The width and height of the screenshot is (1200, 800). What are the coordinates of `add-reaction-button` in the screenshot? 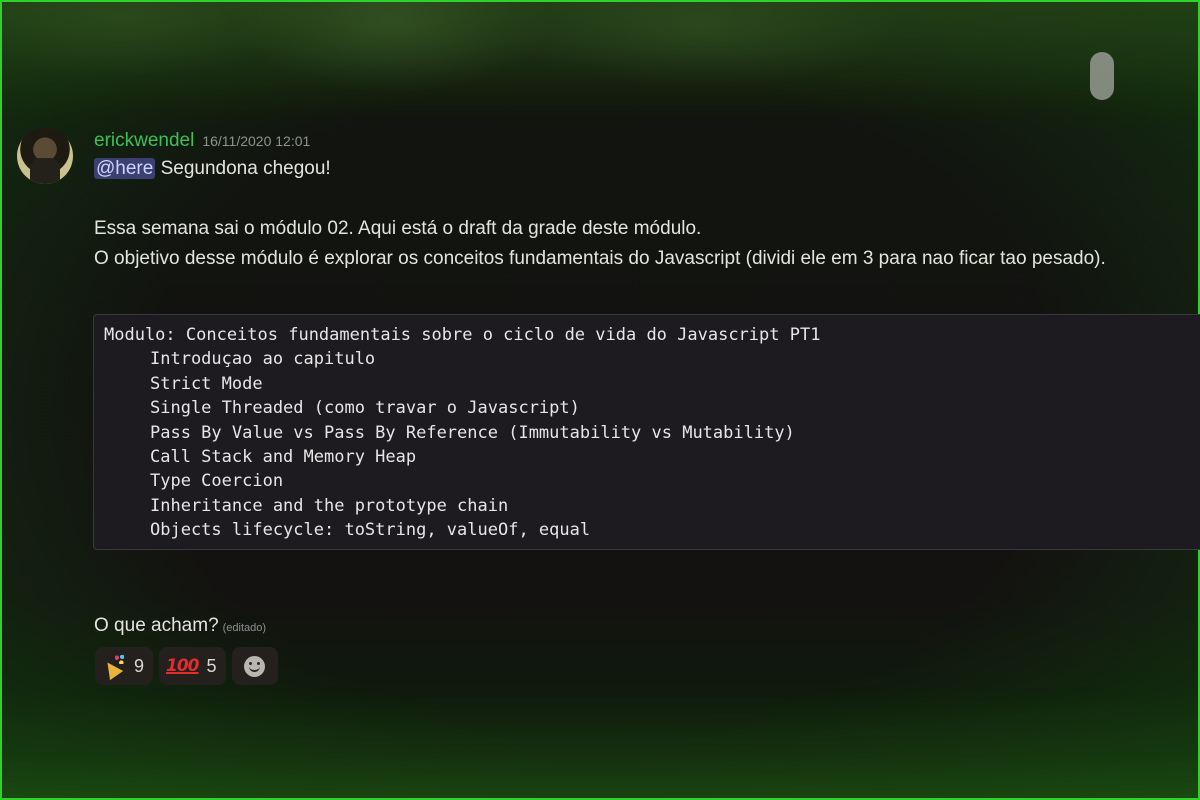 It's located at (254, 666).